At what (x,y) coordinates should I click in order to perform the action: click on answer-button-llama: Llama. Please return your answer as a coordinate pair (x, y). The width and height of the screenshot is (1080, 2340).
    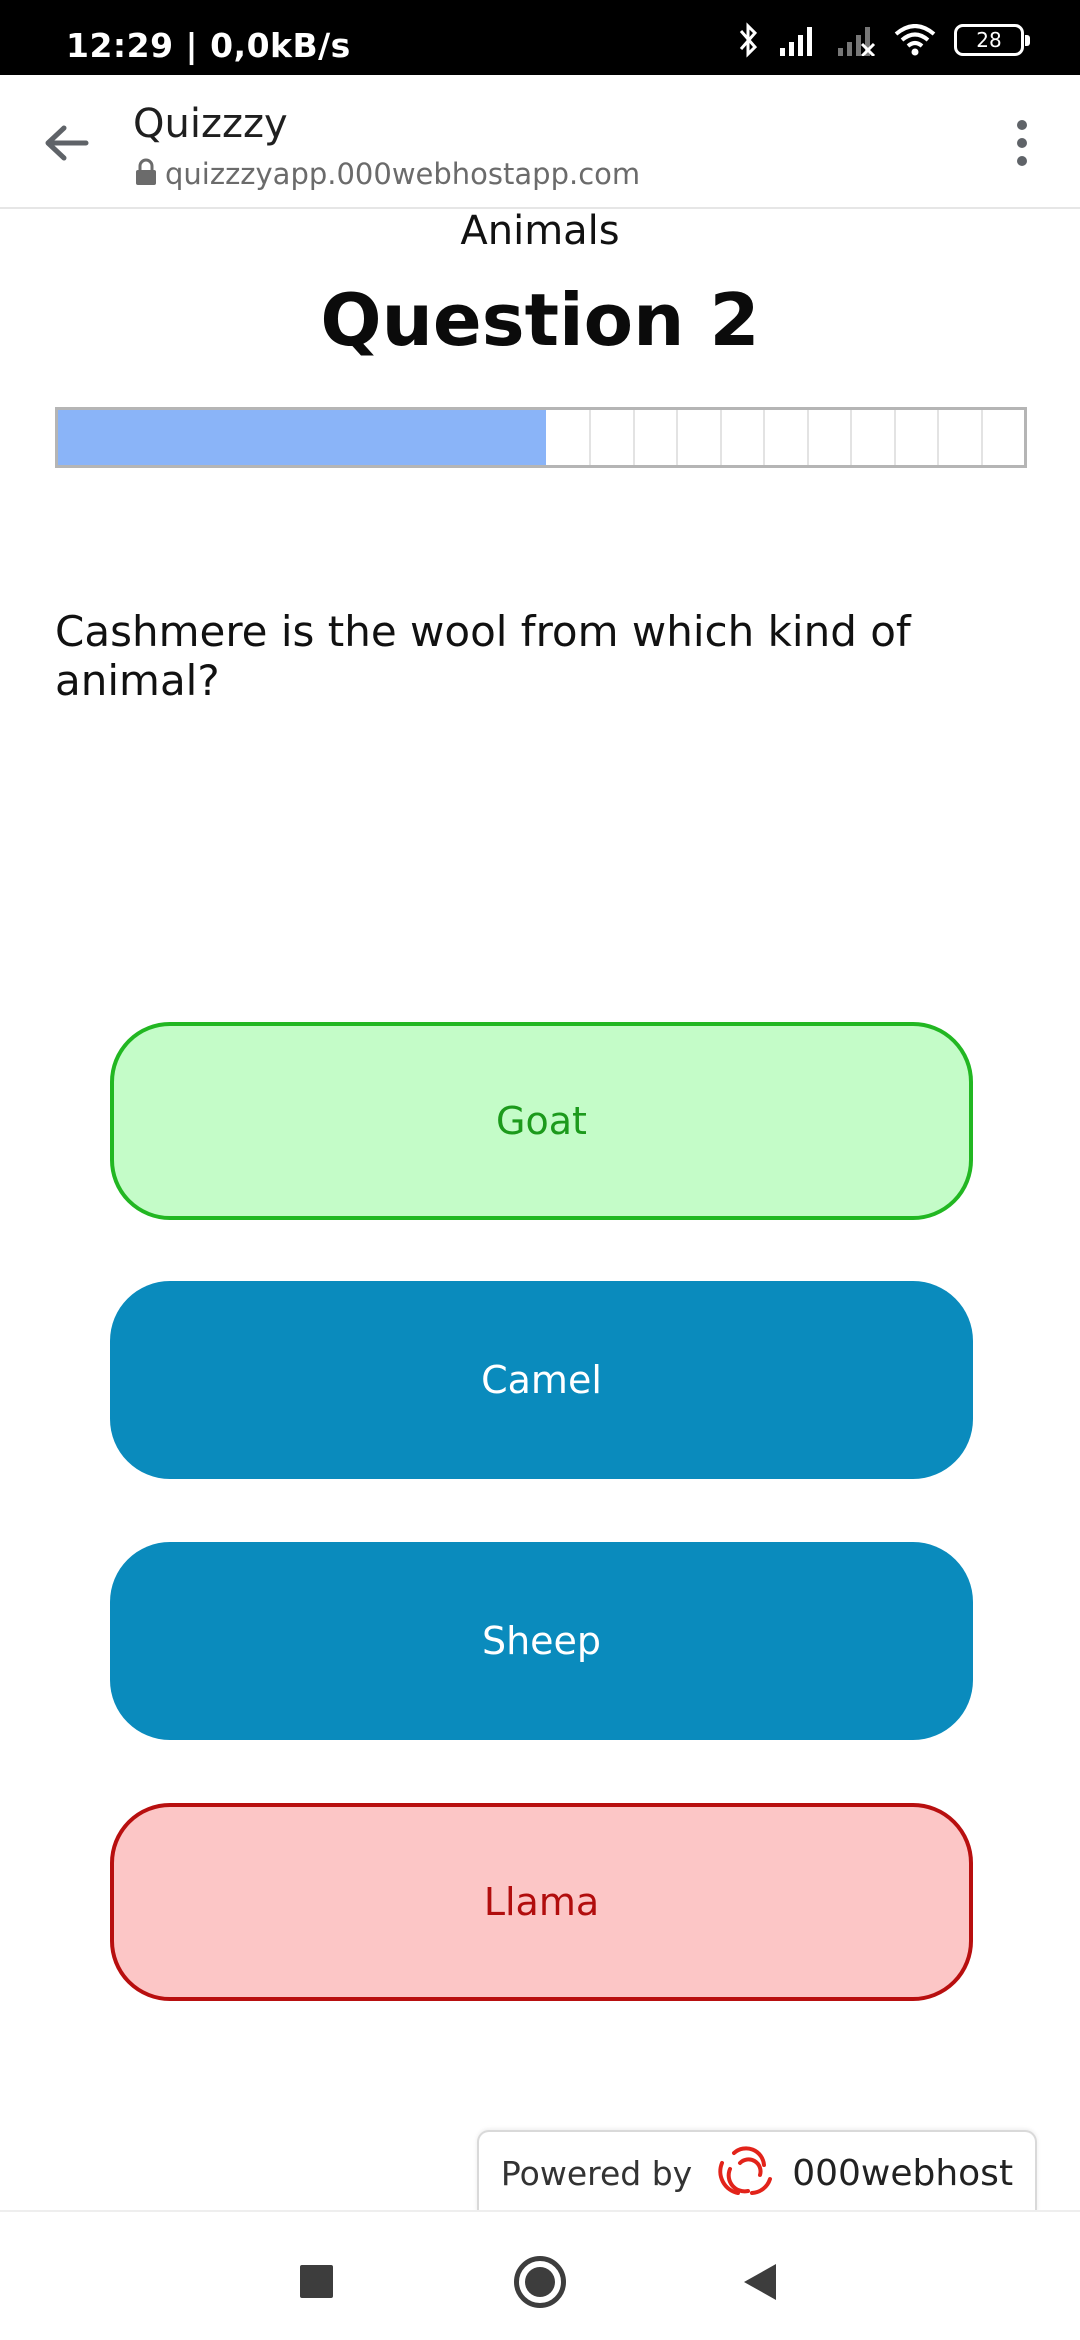
    Looking at the image, I should click on (541, 1902).